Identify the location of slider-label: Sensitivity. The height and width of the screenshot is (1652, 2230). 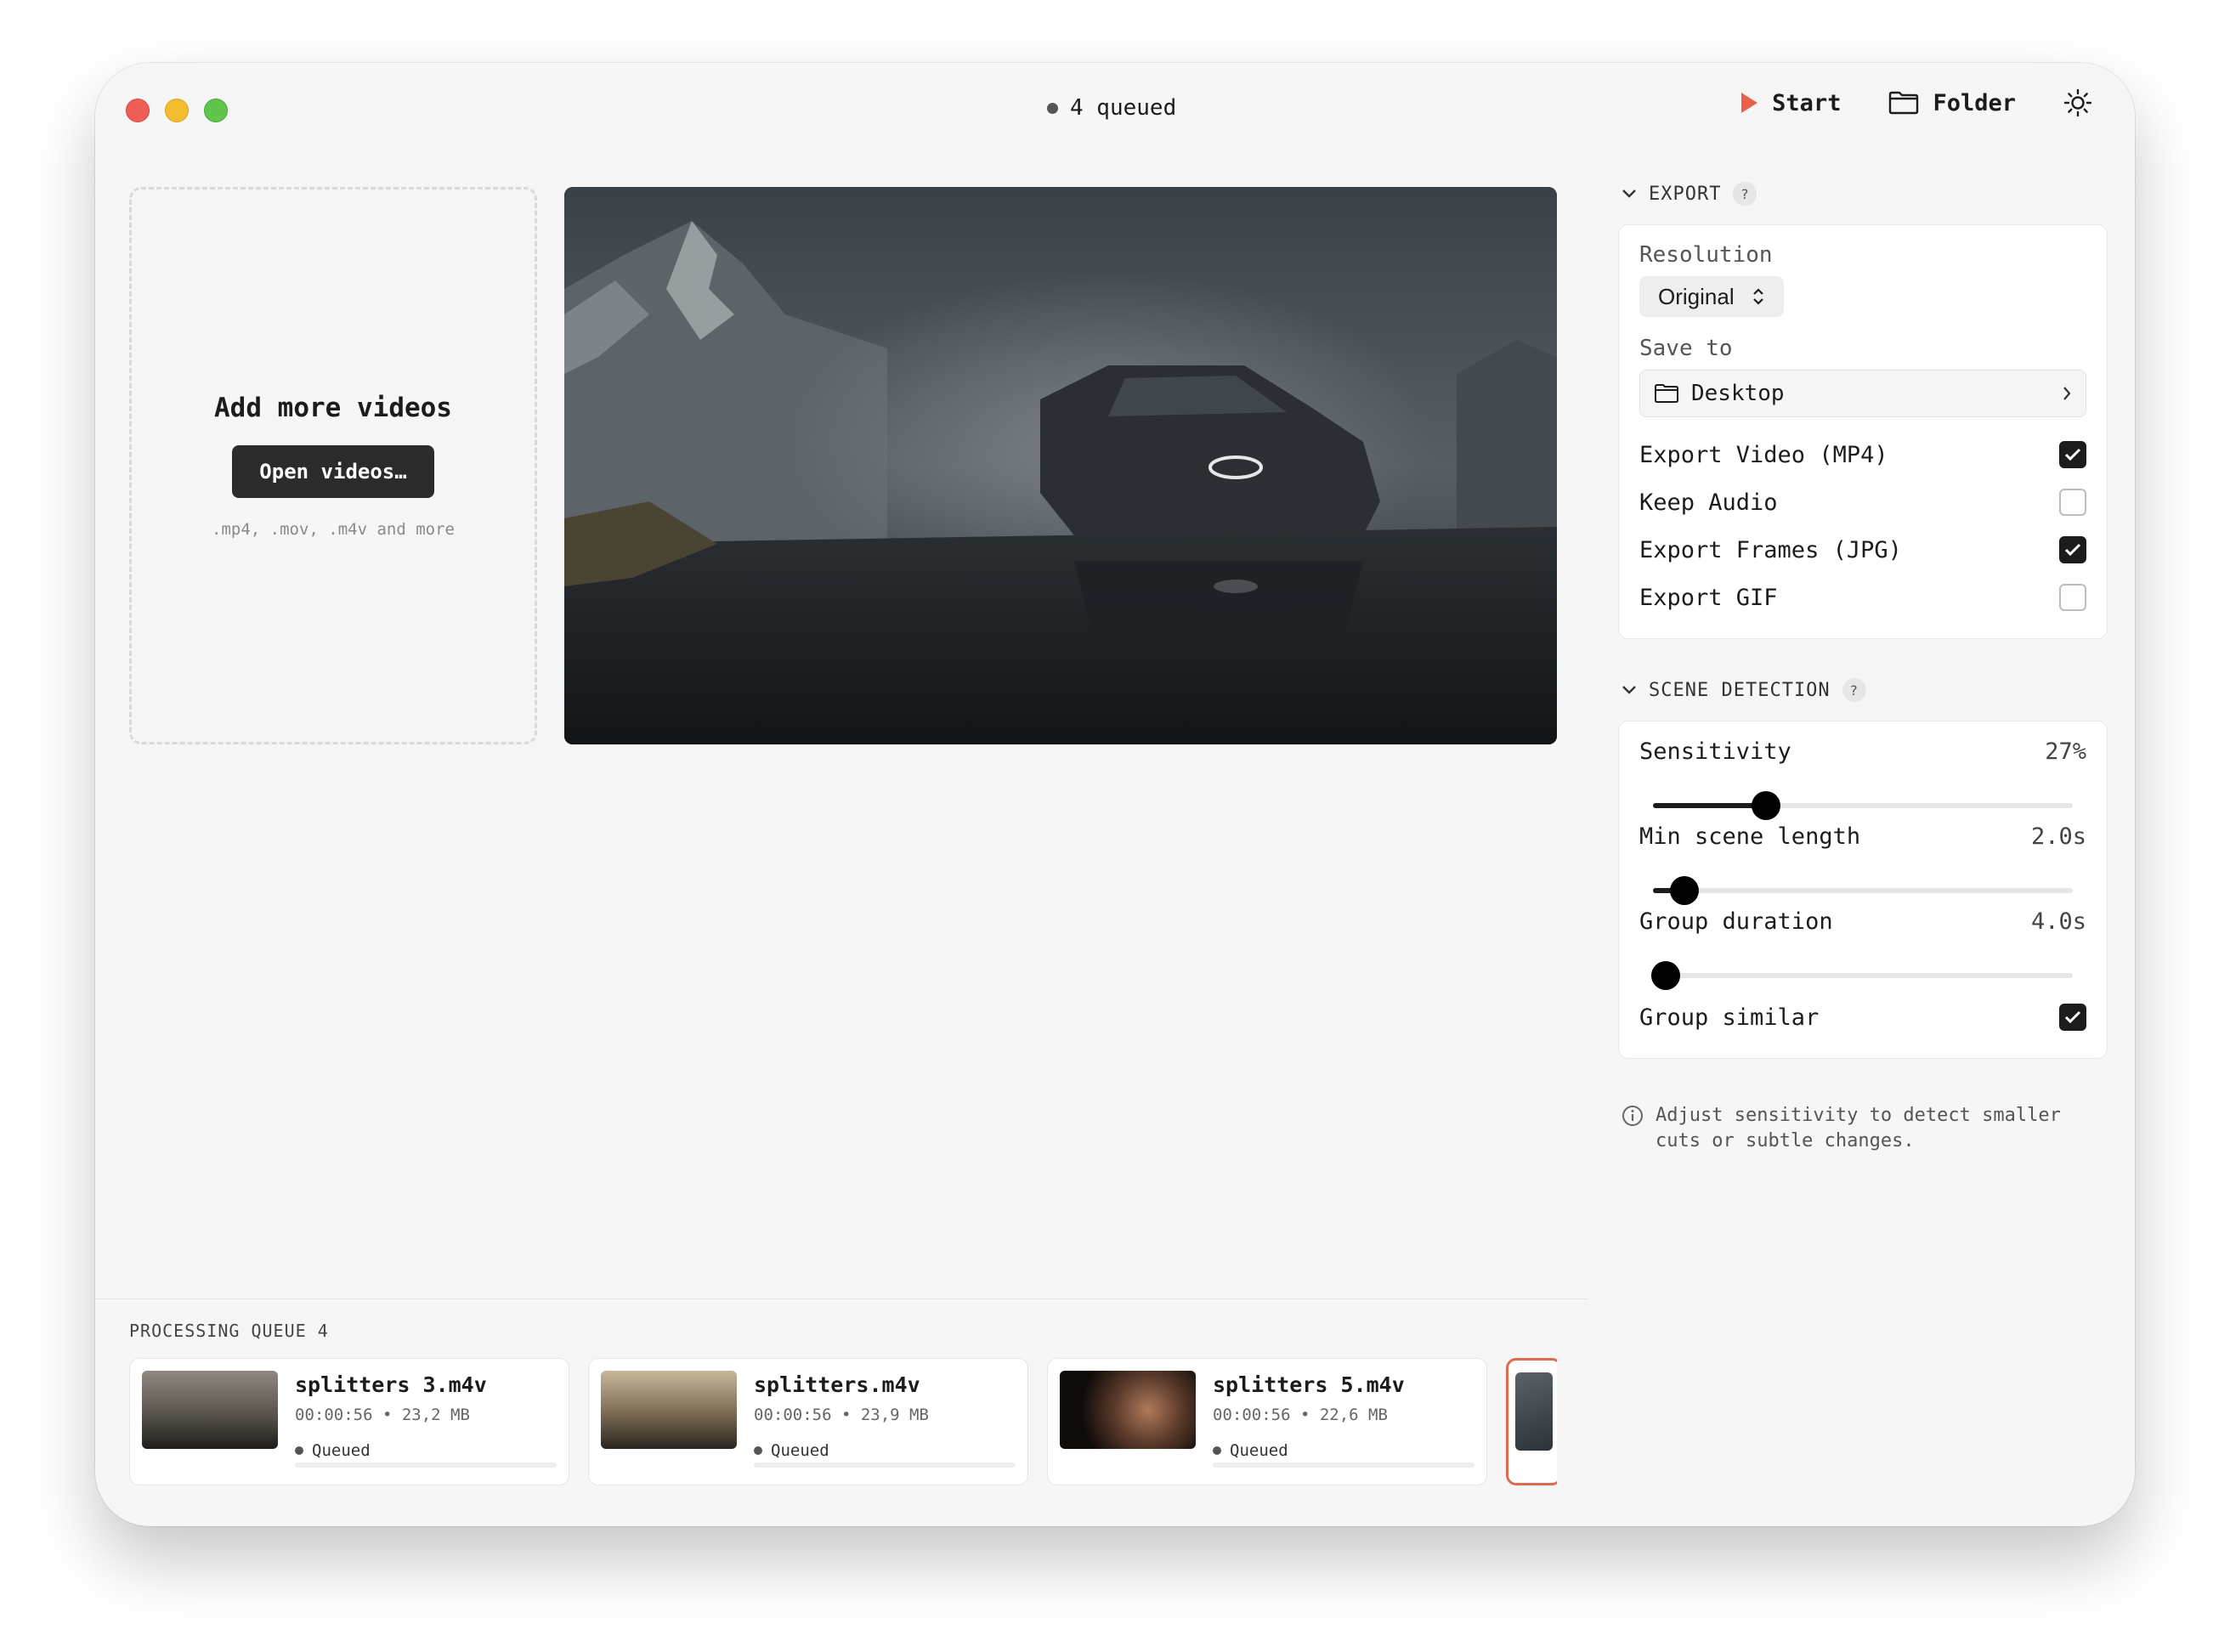
(1715, 751).